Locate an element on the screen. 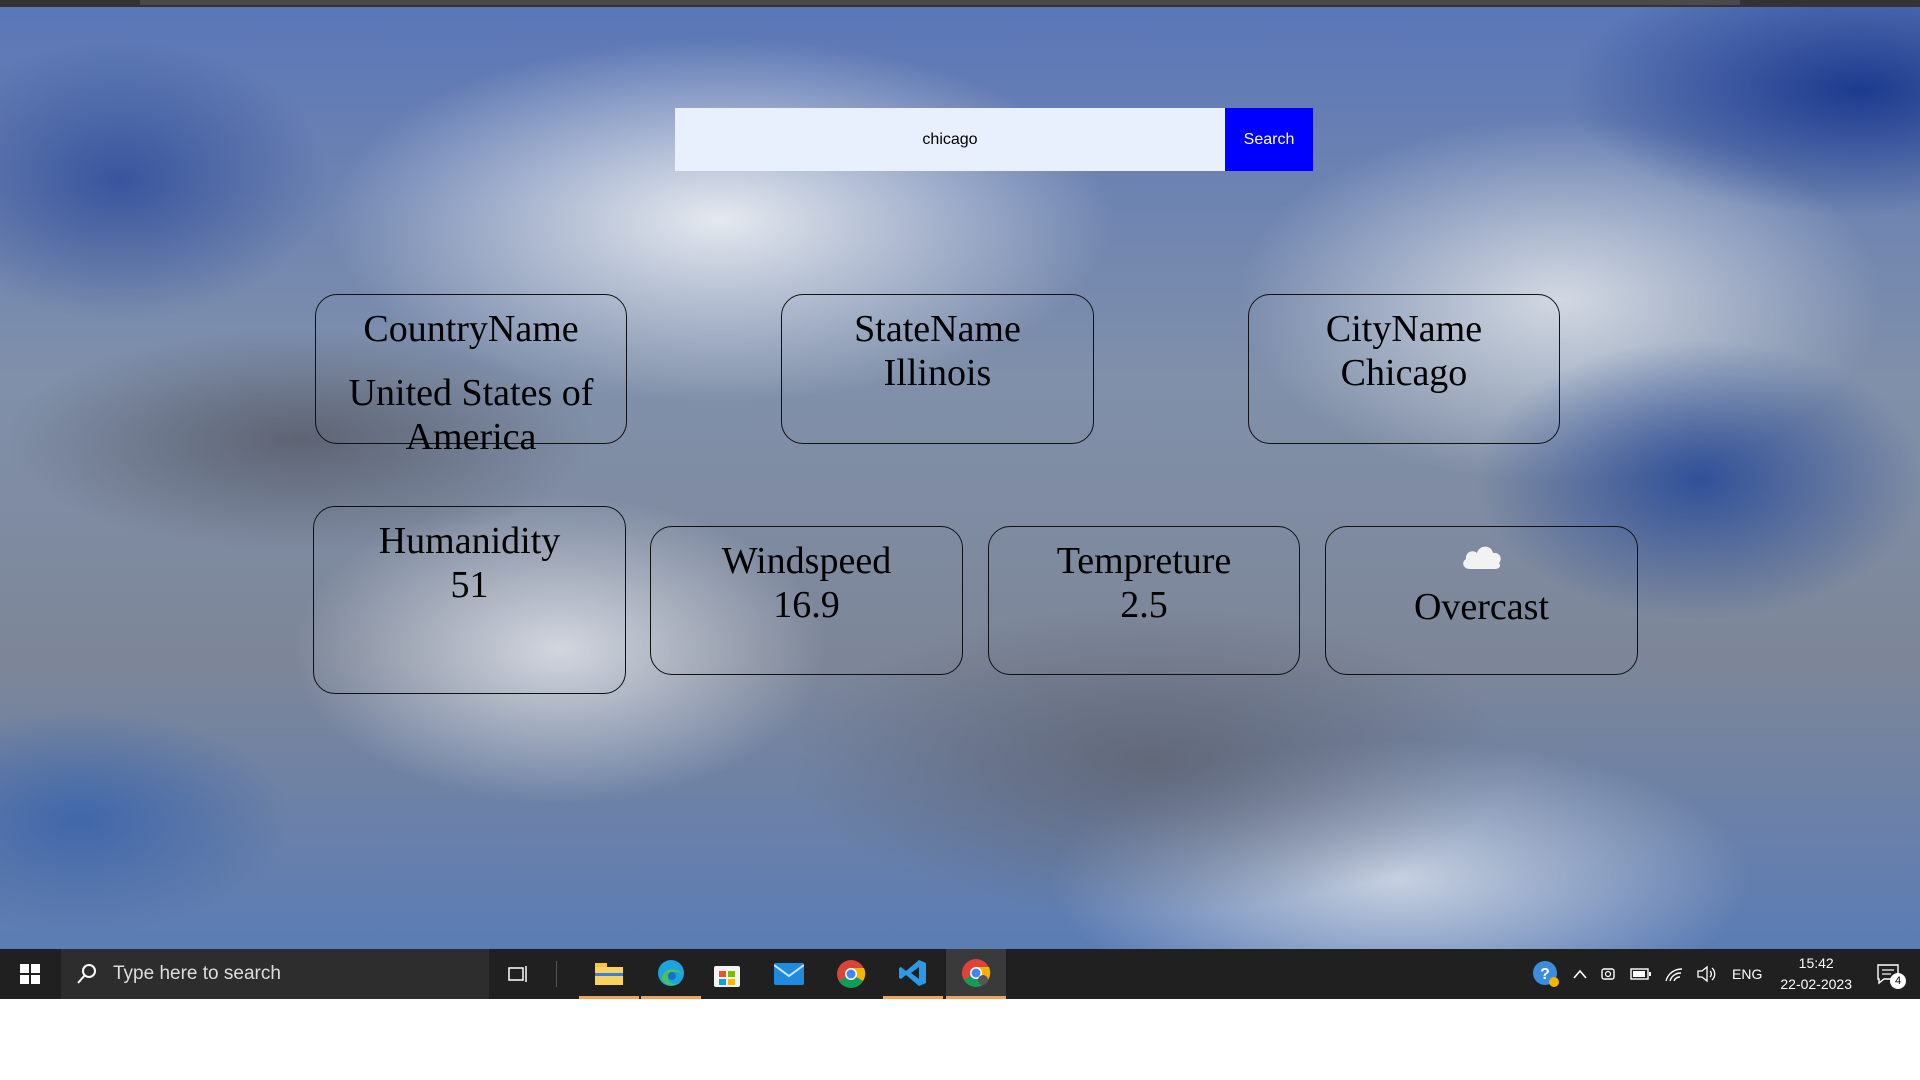  battery-button is located at coordinates (1641, 974).